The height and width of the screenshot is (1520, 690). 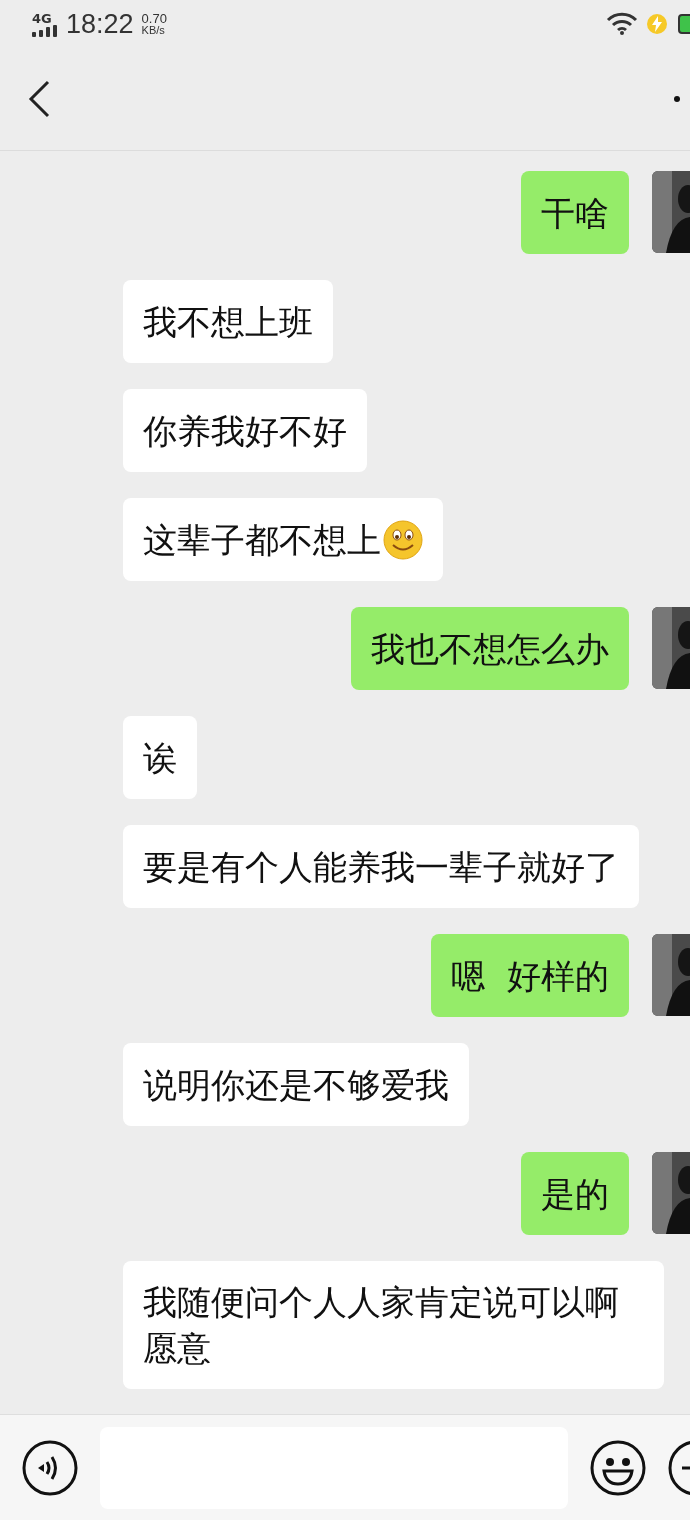 What do you see at coordinates (381, 866) in the screenshot?
I see `message-bubble: 要是有个人能养我一辈子就好了` at bounding box center [381, 866].